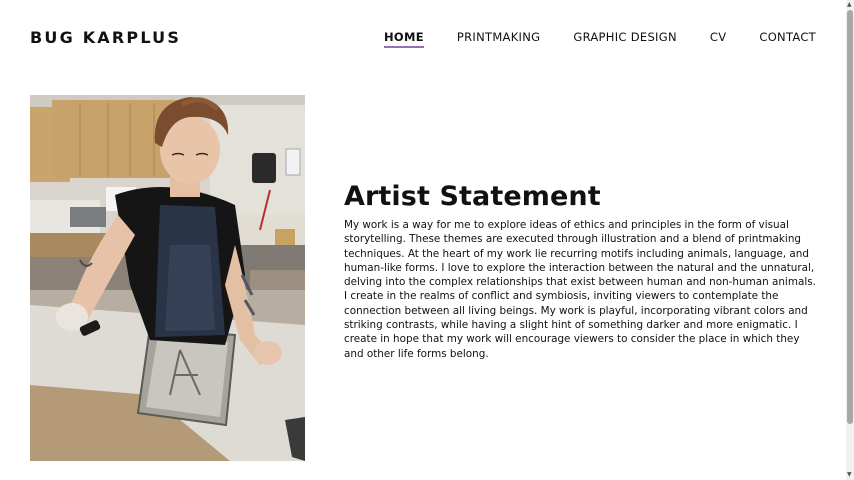 Image resolution: width=854 pixels, height=480 pixels. Describe the element at coordinates (718, 39) in the screenshot. I see `nav-item-cv: CV` at that location.